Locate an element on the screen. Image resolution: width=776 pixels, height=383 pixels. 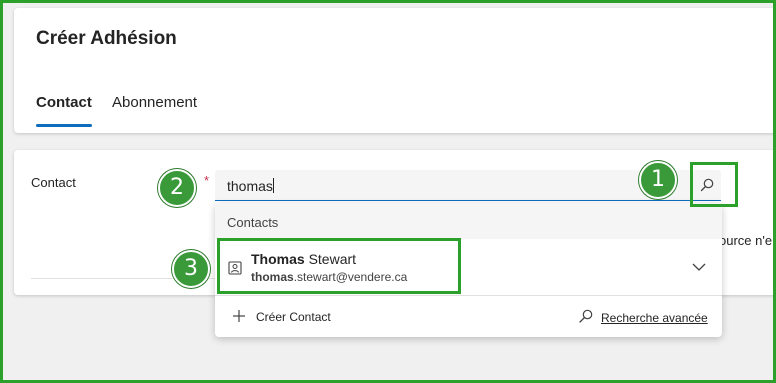
tab-abonnement: Abonnement is located at coordinates (154, 102).